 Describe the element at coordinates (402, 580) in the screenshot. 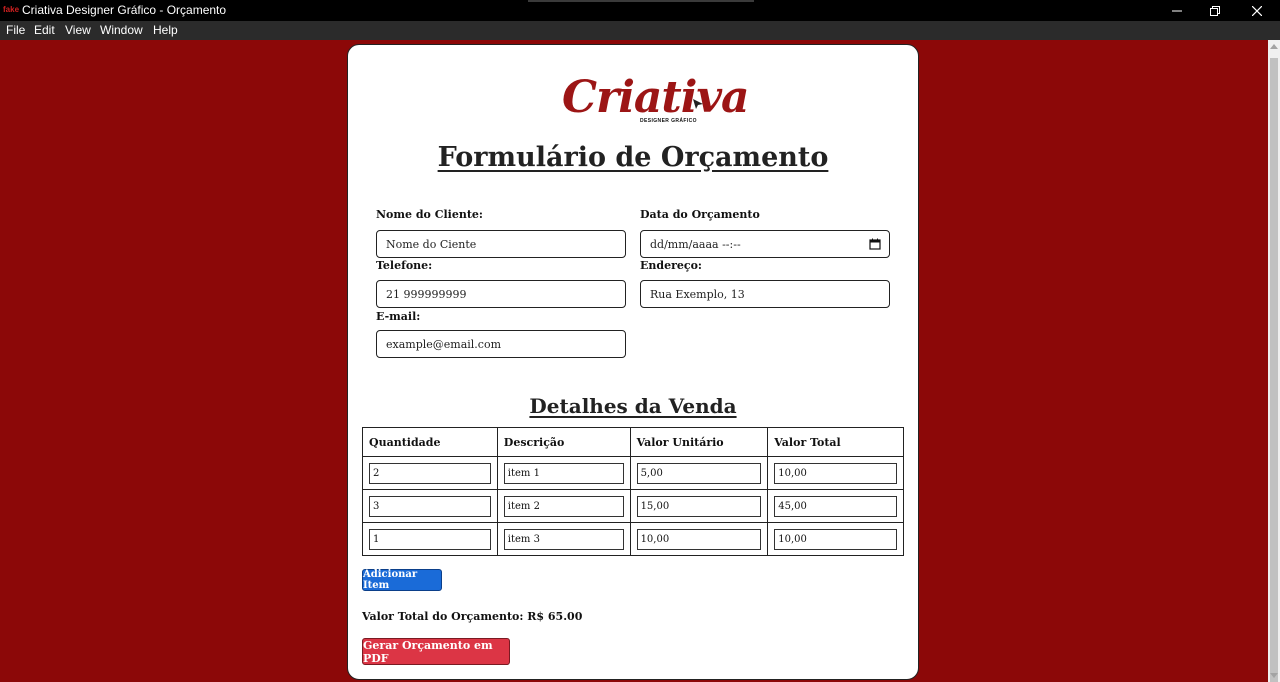

I see `add-item-button: Adicionar Item` at that location.